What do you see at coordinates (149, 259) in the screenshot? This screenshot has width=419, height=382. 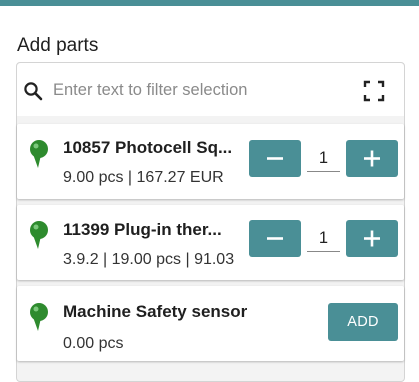 I see `part-info: 3.9.2 | 19.00 pcs | 91.03` at bounding box center [149, 259].